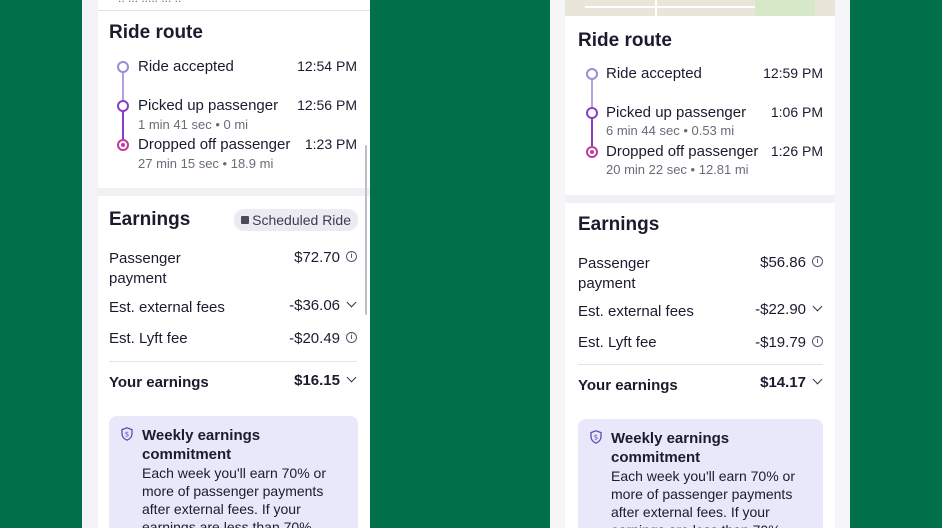 The image size is (942, 528). Describe the element at coordinates (785, 8) in the screenshot. I see `map-park` at that location.